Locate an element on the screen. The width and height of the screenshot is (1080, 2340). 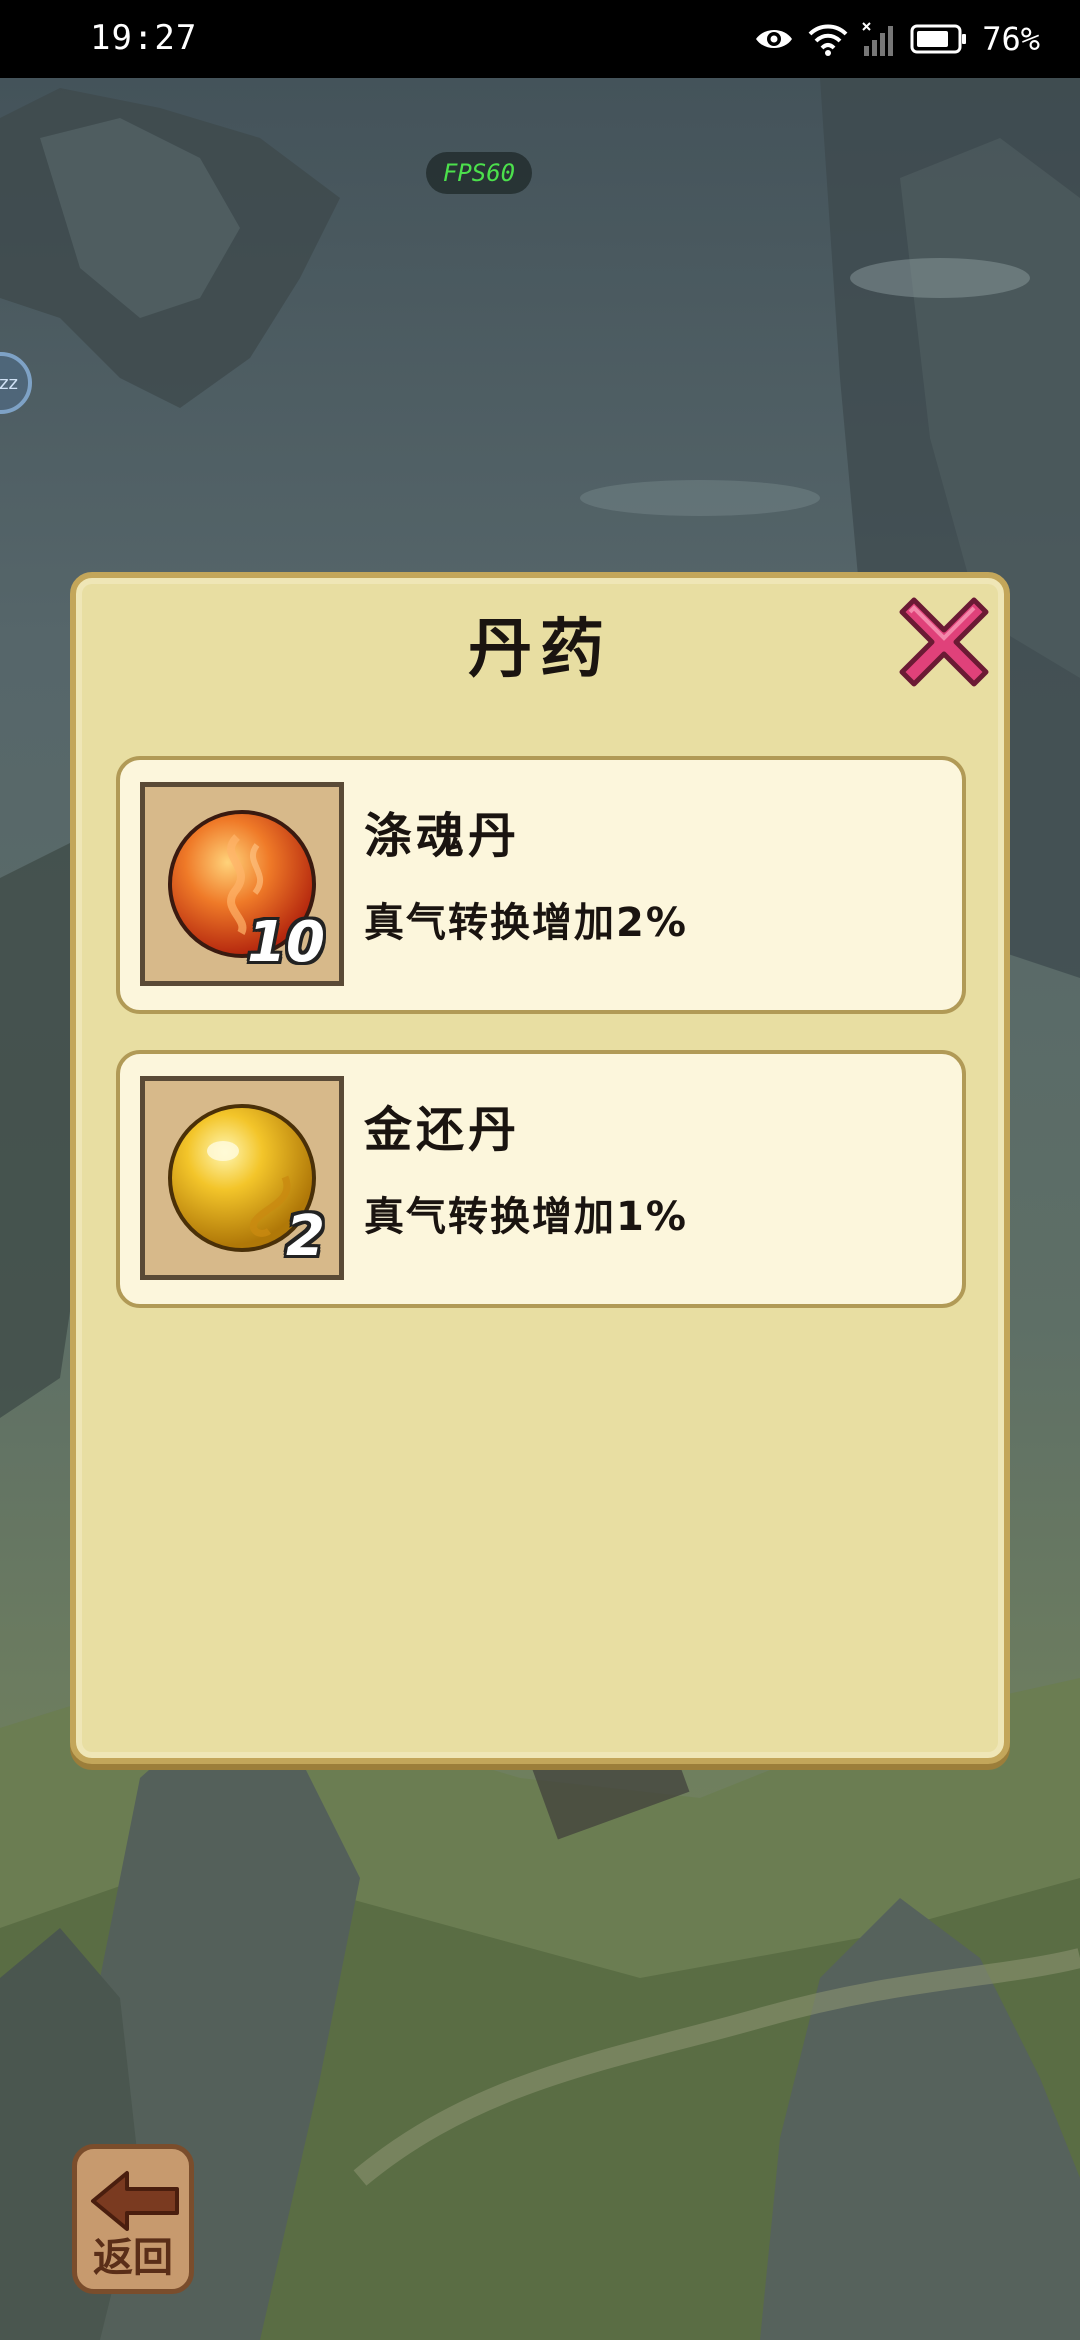
close-x-icon is located at coordinates (944, 642).